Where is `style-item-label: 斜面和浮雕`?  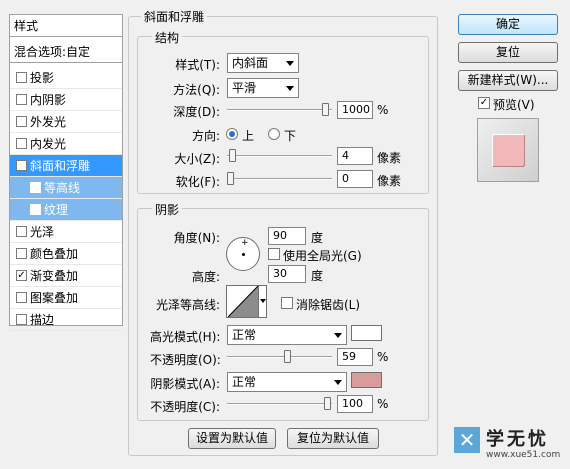
style-item-label: 斜面和浮雕 is located at coordinates (60, 166).